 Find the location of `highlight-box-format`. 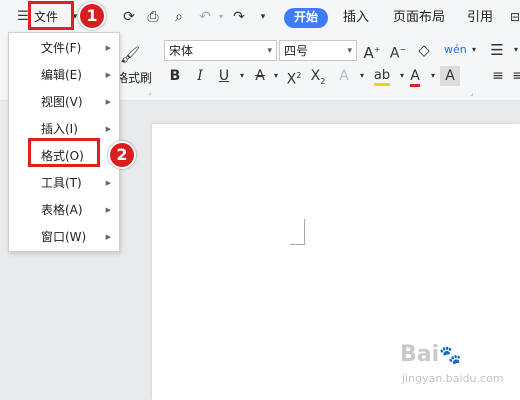

highlight-box-format is located at coordinates (64, 152).